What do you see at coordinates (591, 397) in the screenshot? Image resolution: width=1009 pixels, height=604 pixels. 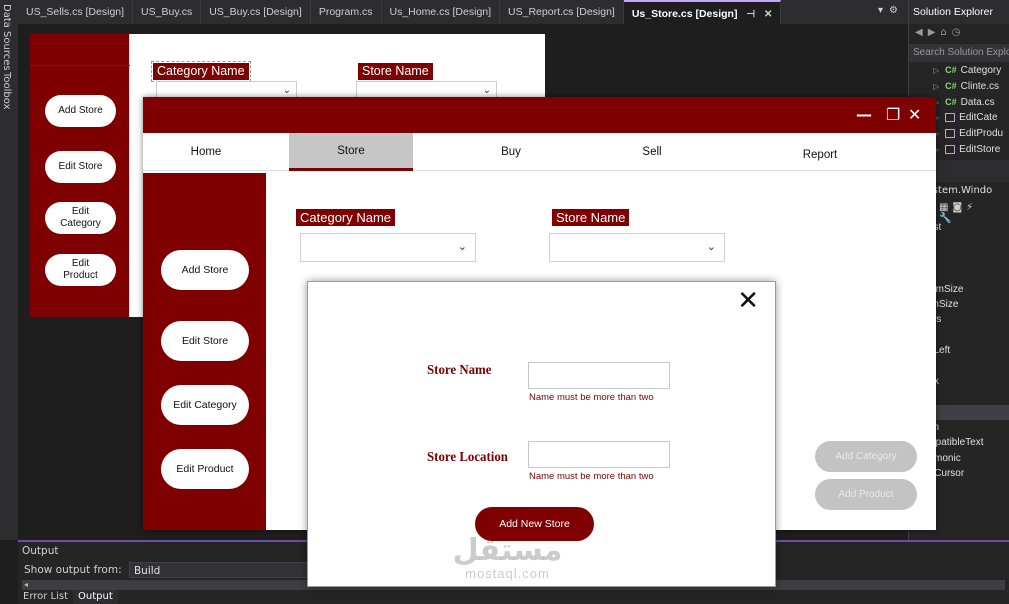 I see `store-name-hint: Name must be more than two` at bounding box center [591, 397].